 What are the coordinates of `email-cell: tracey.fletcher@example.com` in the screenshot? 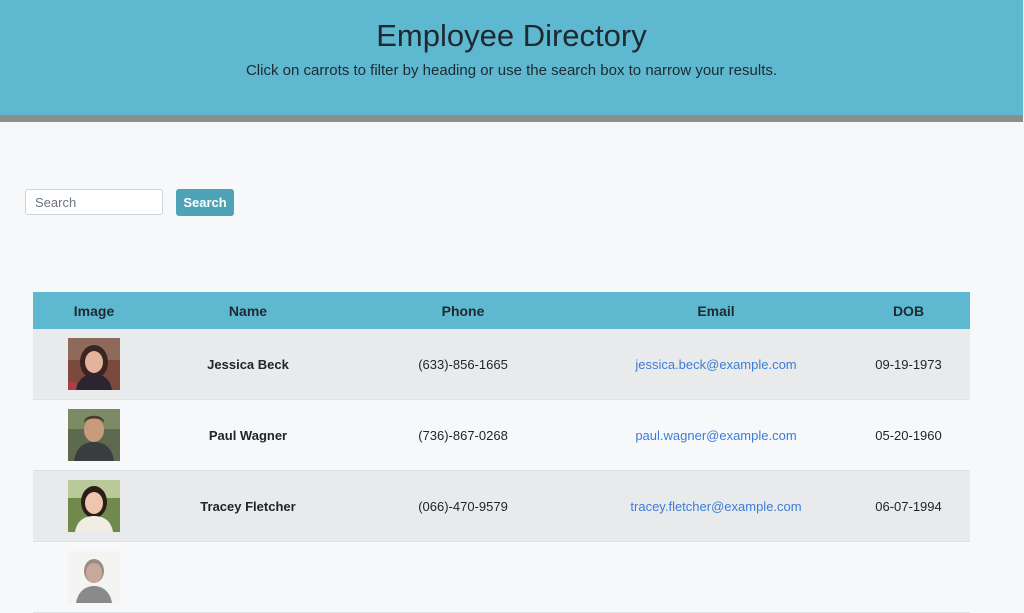 It's located at (716, 506).